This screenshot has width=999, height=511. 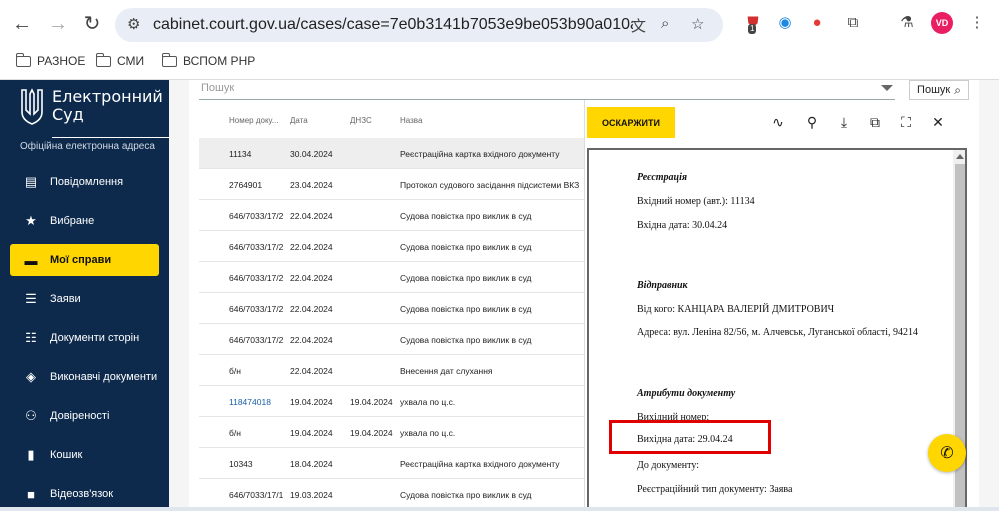 What do you see at coordinates (22, 24) in the screenshot?
I see `back-arrow-icon: ←` at bounding box center [22, 24].